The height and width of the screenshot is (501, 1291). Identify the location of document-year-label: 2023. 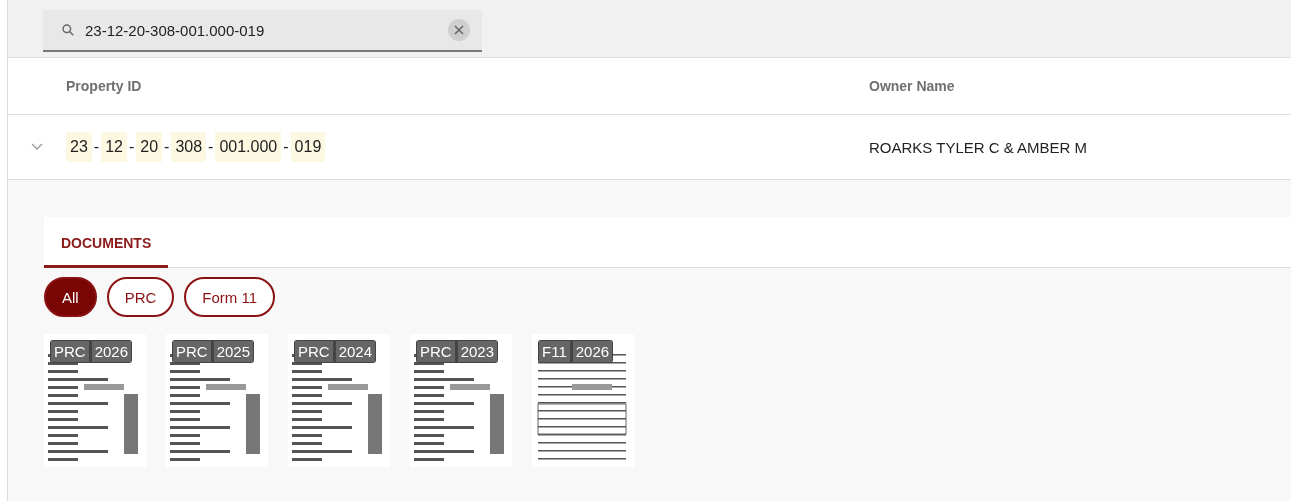
(477, 351).